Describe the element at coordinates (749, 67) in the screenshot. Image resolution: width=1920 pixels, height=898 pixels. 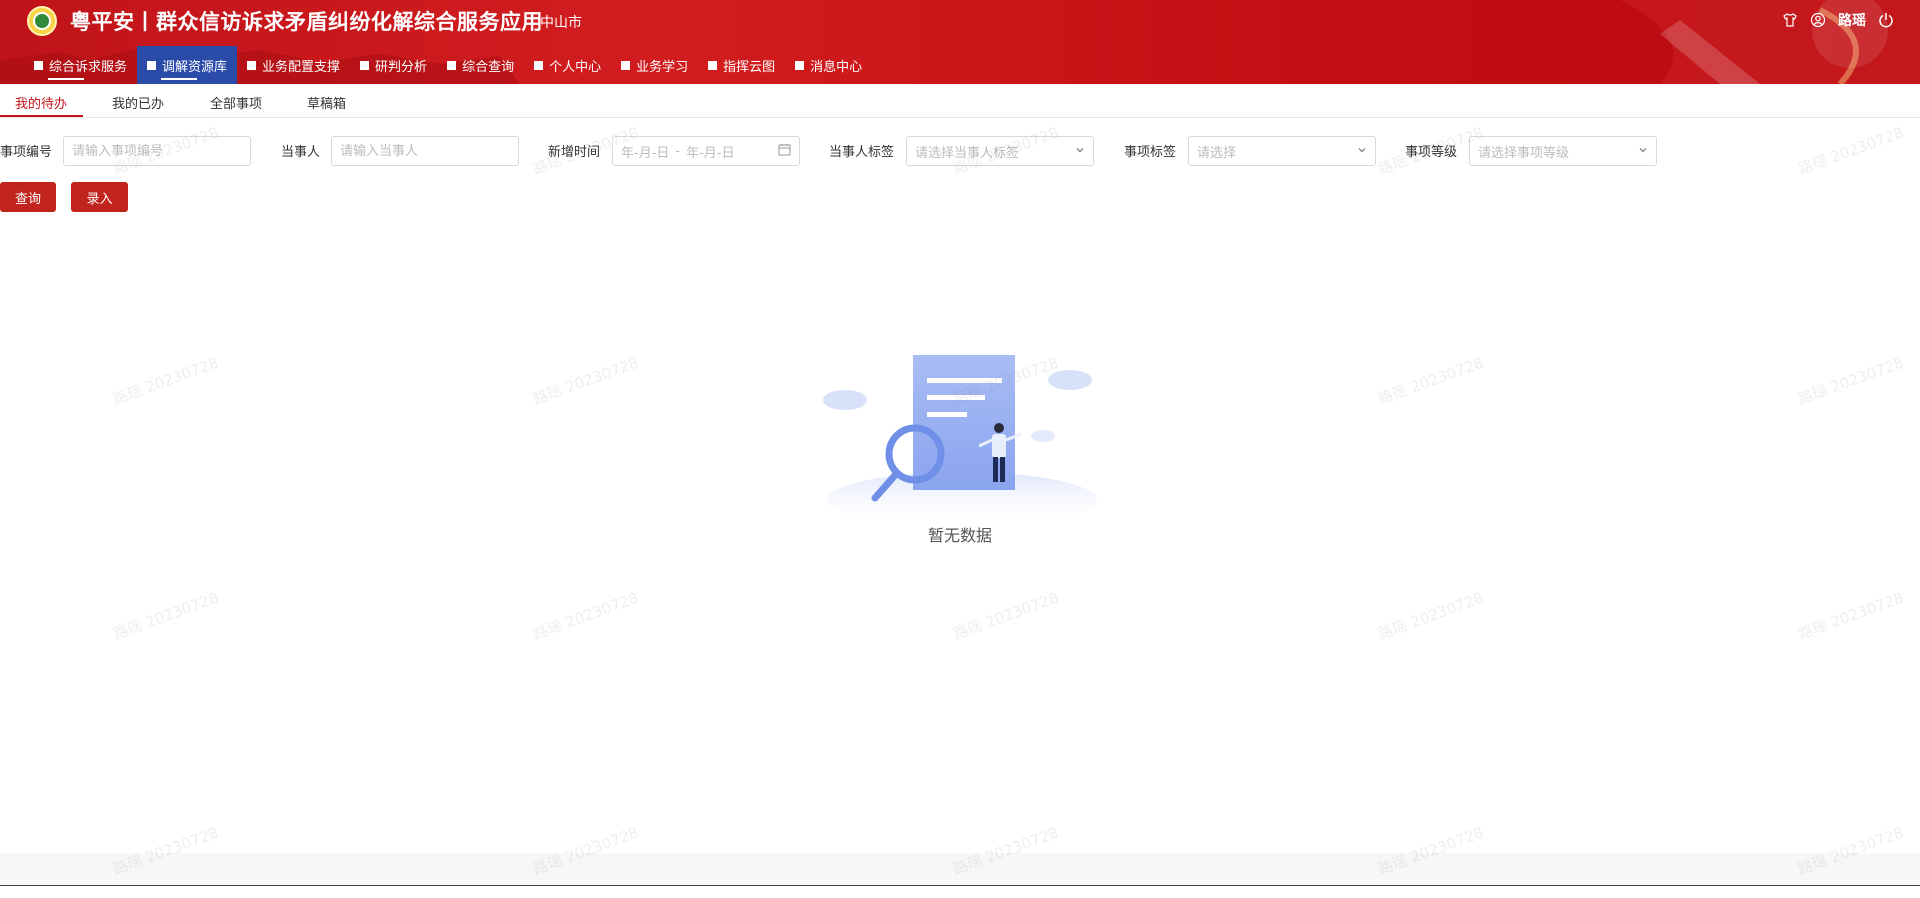
I see `nav-item-label: 指挥云图` at that location.